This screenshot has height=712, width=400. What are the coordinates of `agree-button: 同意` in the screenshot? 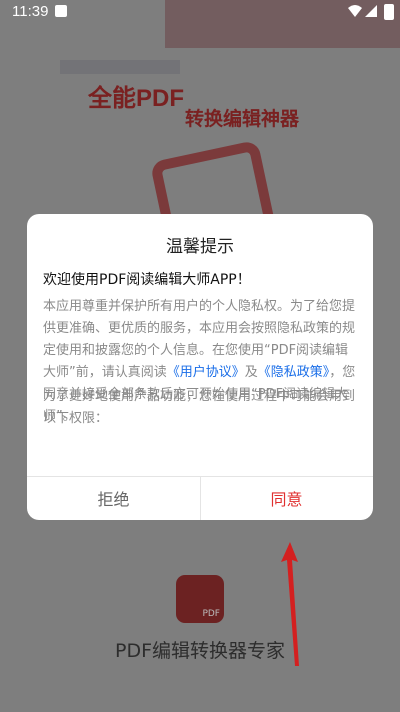 It's located at (286, 498).